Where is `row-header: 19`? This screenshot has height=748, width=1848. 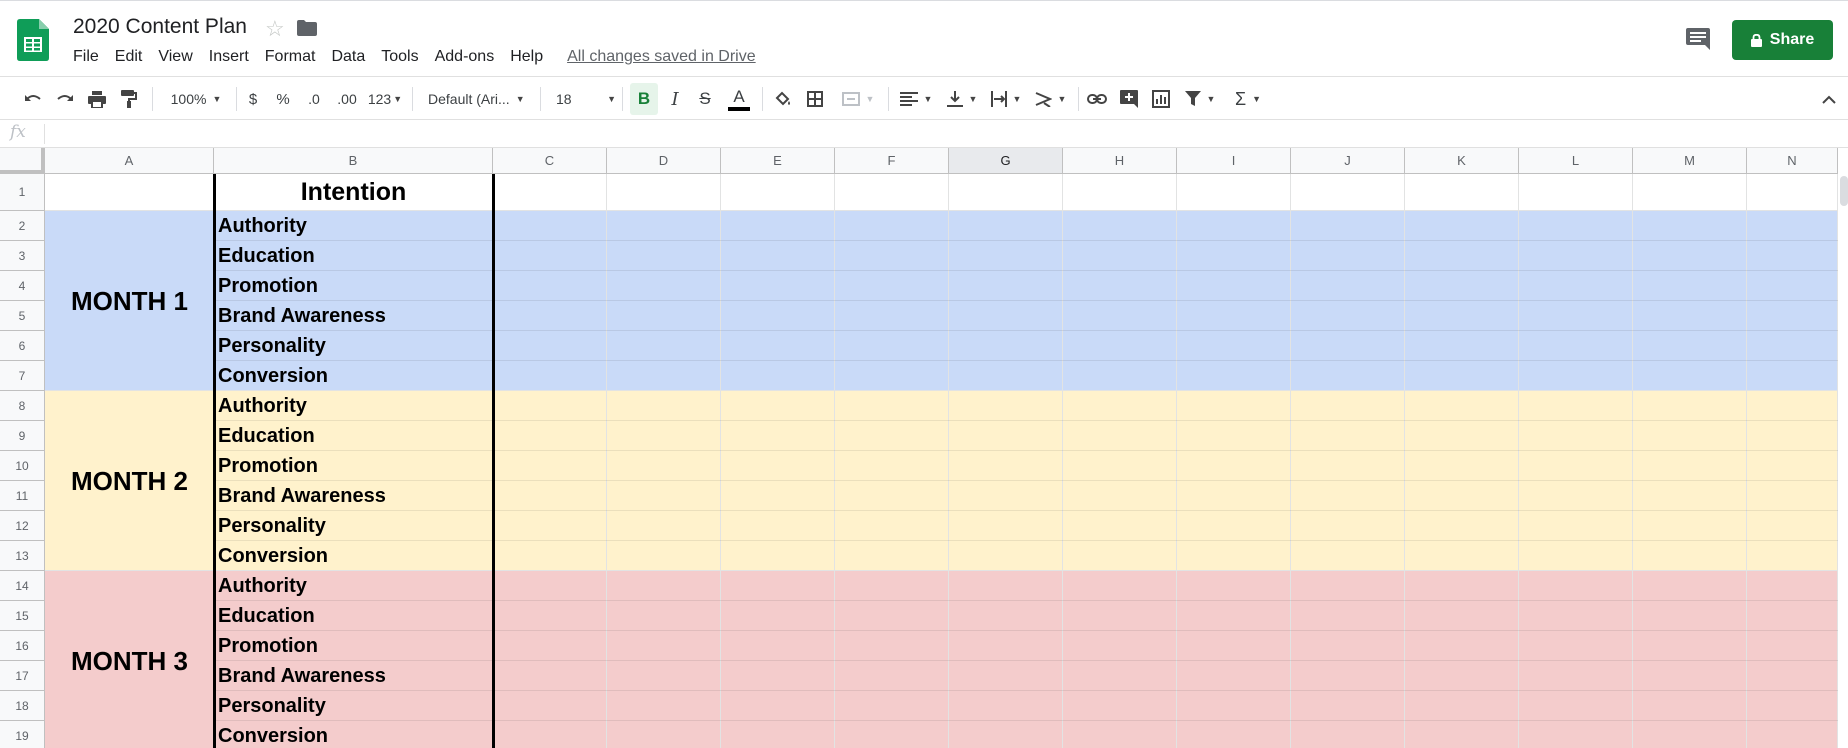 row-header: 19 is located at coordinates (22, 734).